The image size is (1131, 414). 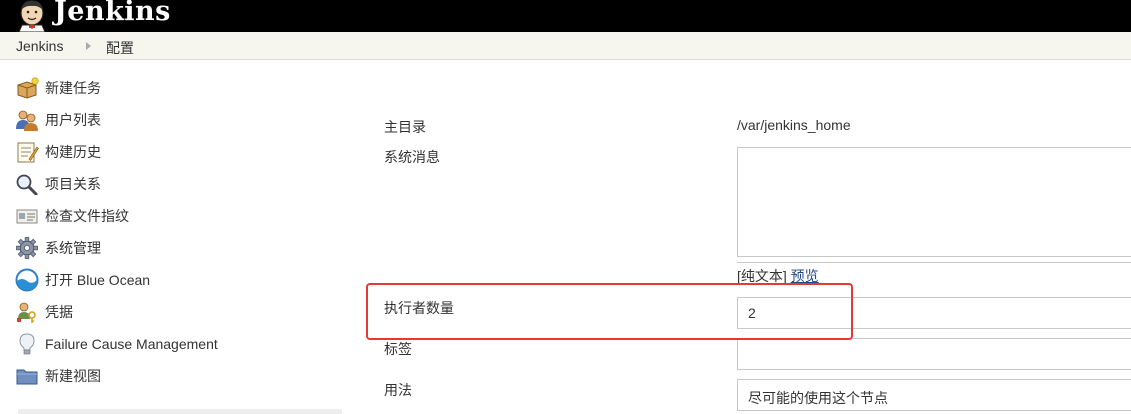 What do you see at coordinates (120, 48) in the screenshot?
I see `breadcrumb-current: 配置` at bounding box center [120, 48].